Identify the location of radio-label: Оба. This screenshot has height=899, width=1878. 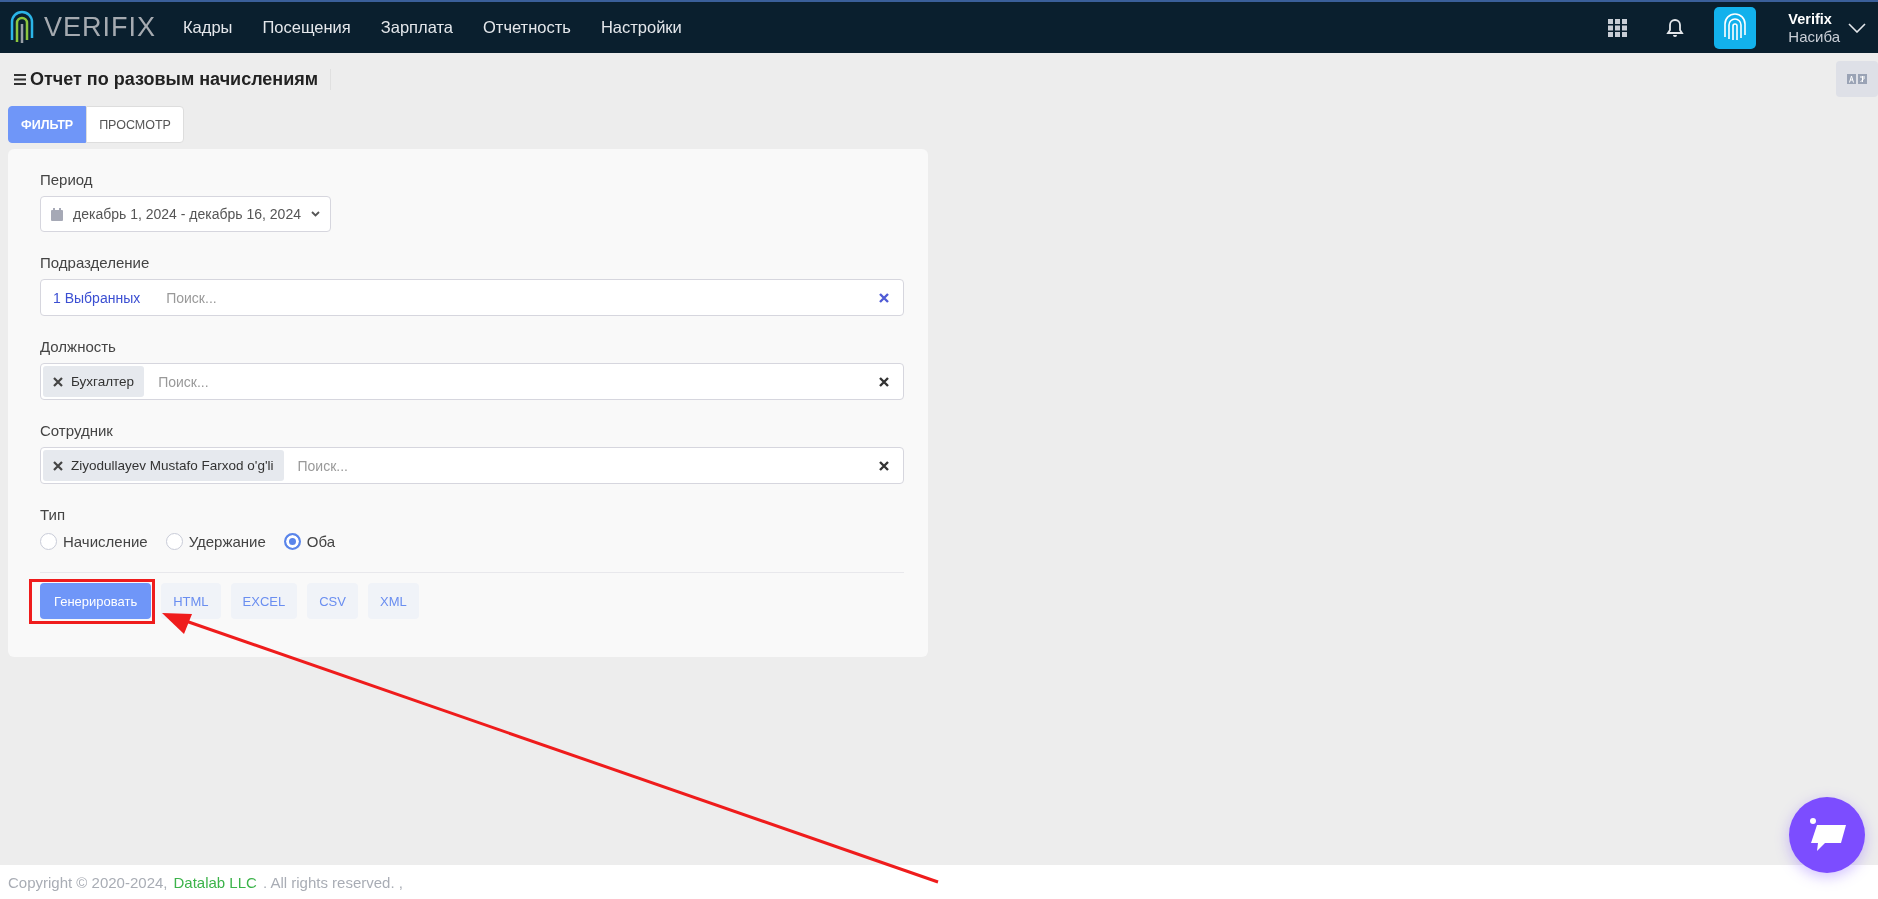
(321, 541).